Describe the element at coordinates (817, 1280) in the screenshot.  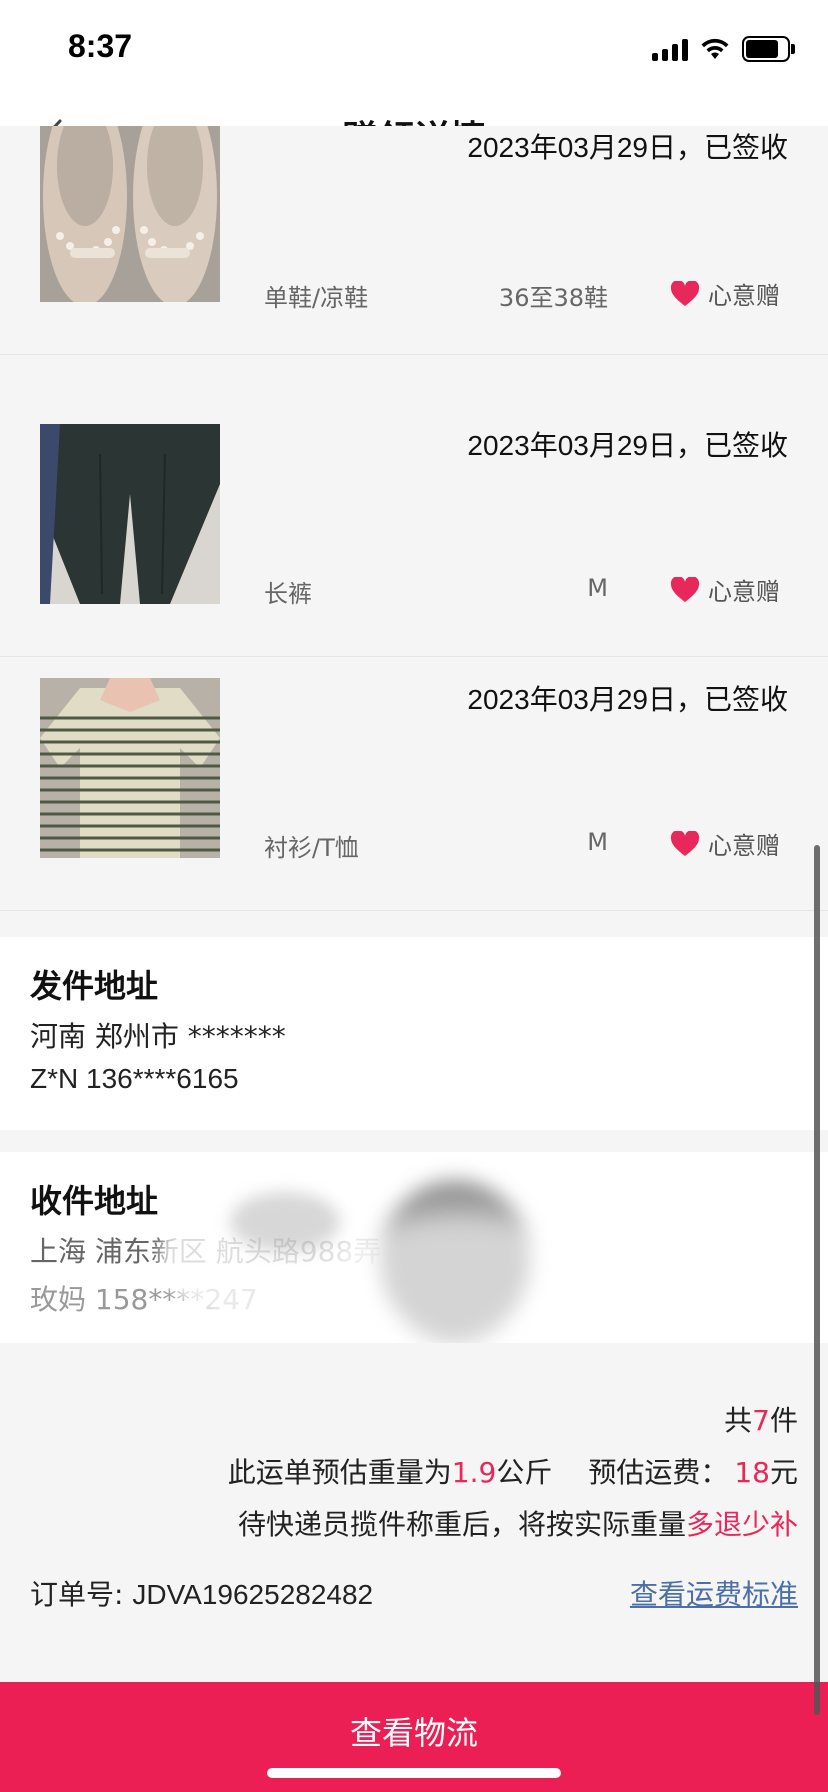
I see `scrollbar` at that location.